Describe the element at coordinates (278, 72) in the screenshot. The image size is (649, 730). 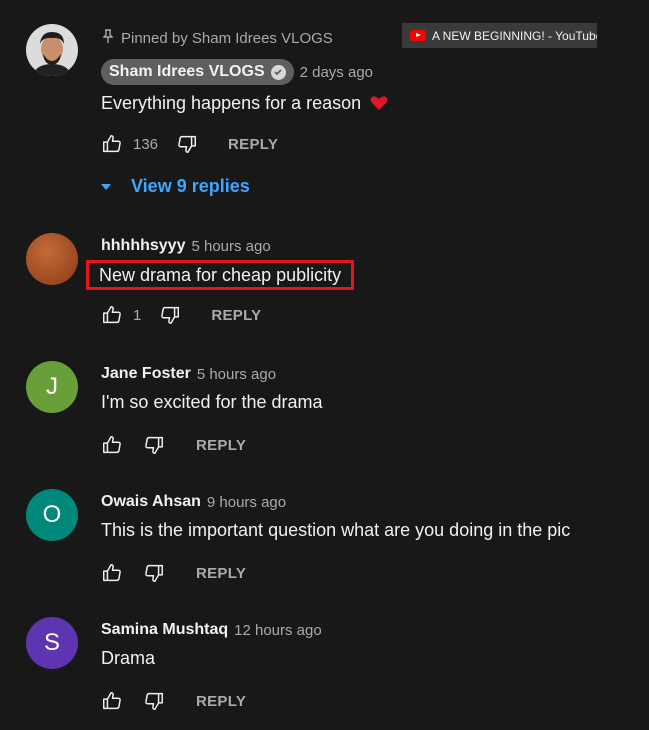
I see `check-icon` at that location.